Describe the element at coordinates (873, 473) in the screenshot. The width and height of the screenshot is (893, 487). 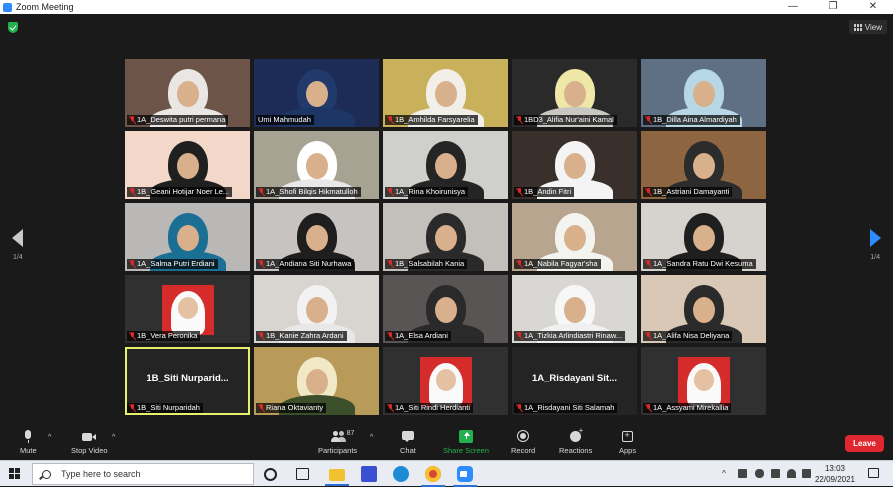
I see `notifications-icon` at that location.